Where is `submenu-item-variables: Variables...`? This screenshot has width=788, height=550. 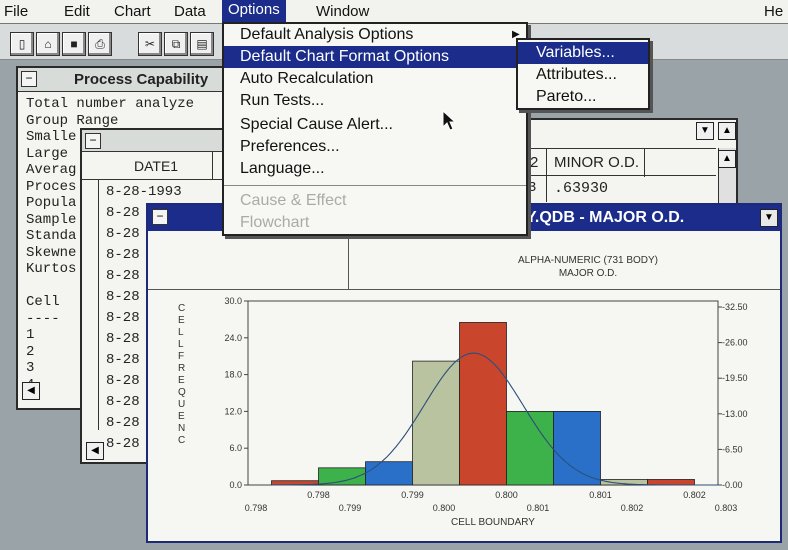
submenu-item-variables: Variables... is located at coordinates (583, 53).